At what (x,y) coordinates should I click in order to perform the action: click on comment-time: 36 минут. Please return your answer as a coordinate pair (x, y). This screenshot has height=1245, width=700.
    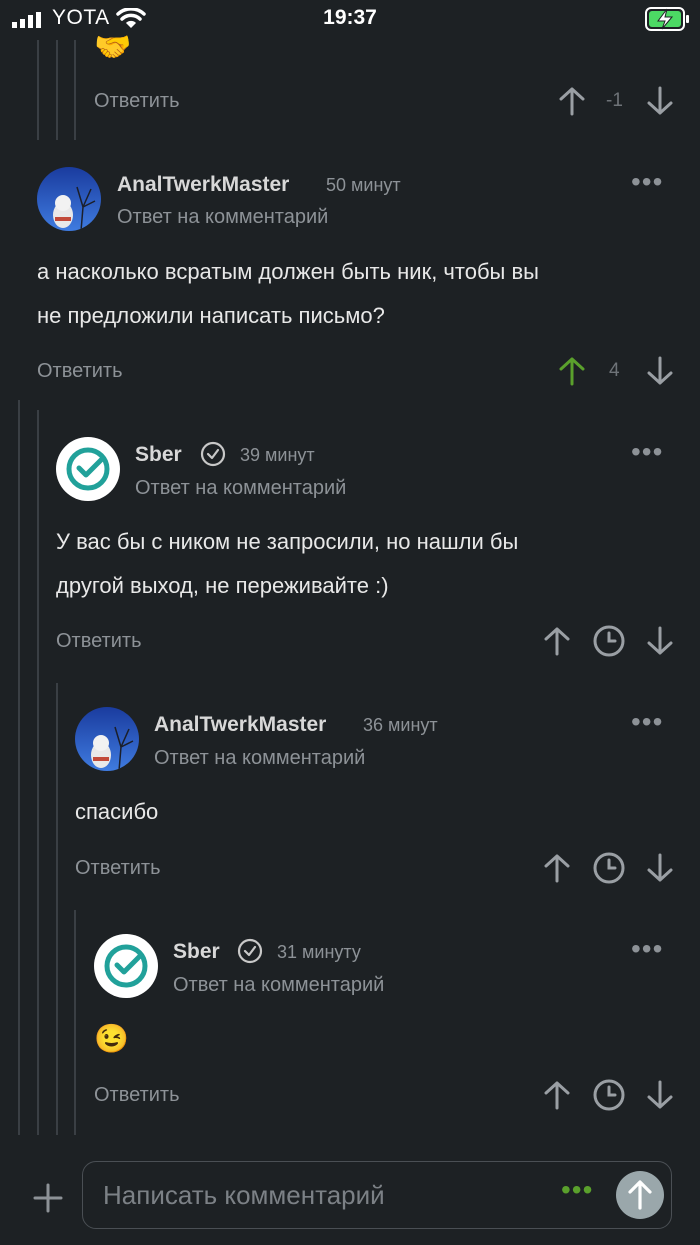
    Looking at the image, I should click on (400, 725).